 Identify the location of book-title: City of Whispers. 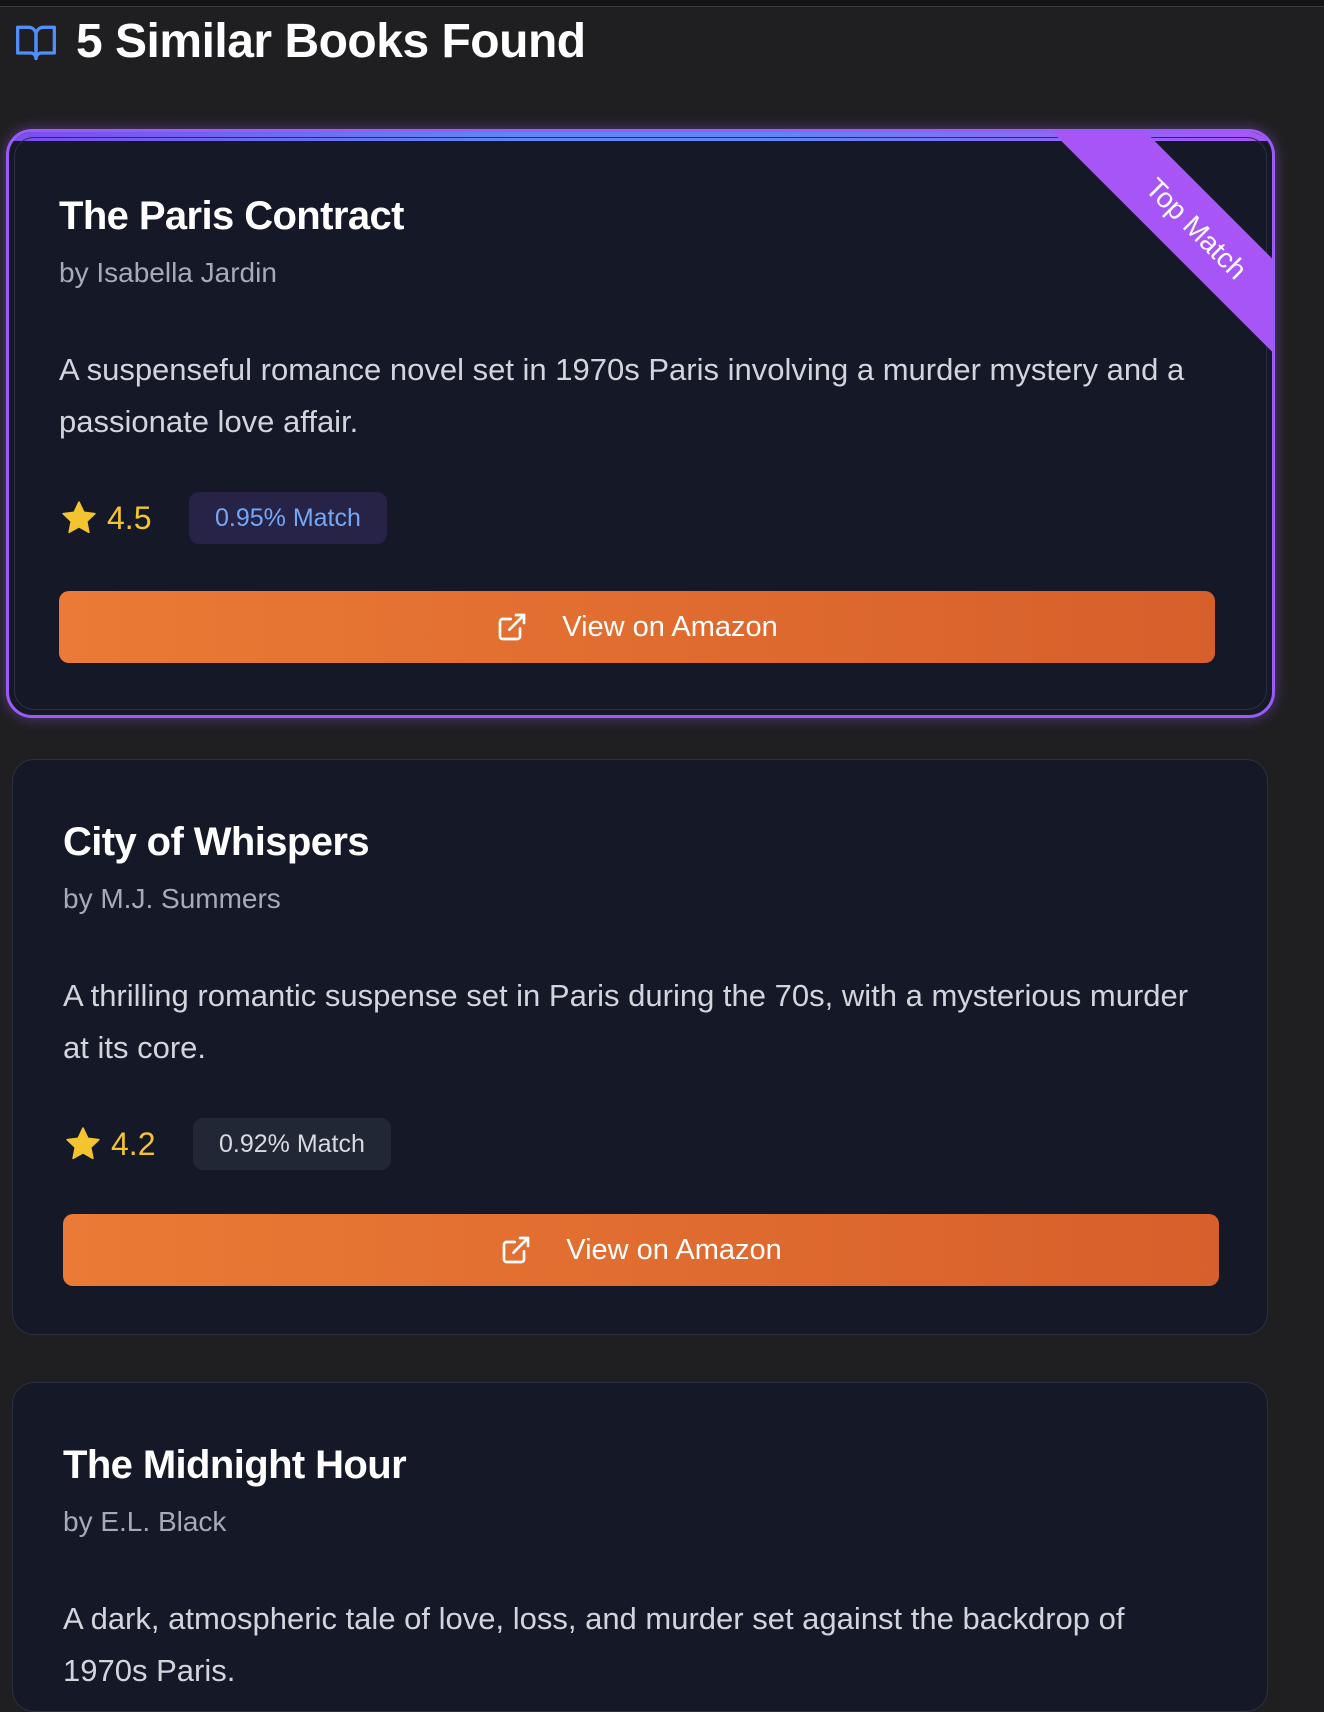
(216, 842).